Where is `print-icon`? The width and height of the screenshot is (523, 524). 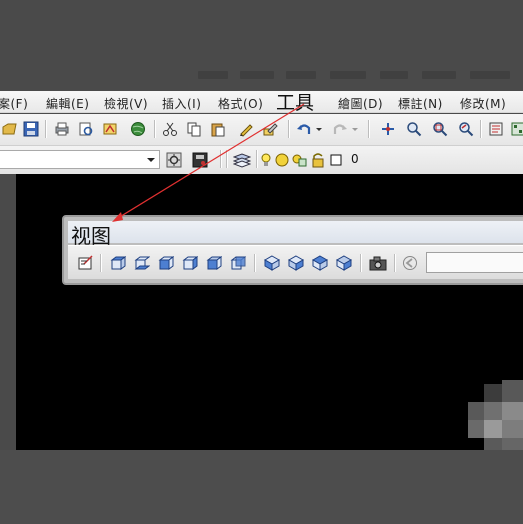 print-icon is located at coordinates (62, 129).